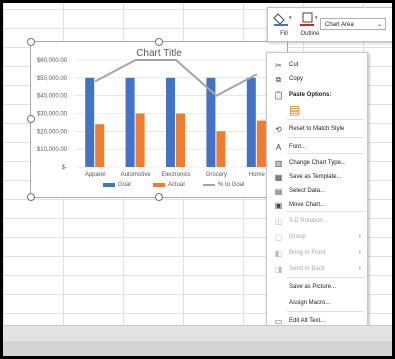 This screenshot has height=359, width=395. Describe the element at coordinates (52, 150) in the screenshot. I see `y-tick-label: $10,000.00` at that location.